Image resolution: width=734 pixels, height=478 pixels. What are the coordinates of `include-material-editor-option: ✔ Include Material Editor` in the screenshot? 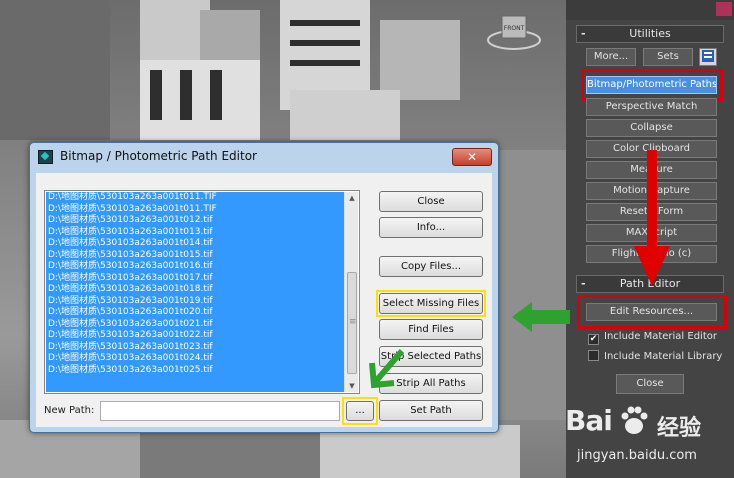 It's located at (652, 338).